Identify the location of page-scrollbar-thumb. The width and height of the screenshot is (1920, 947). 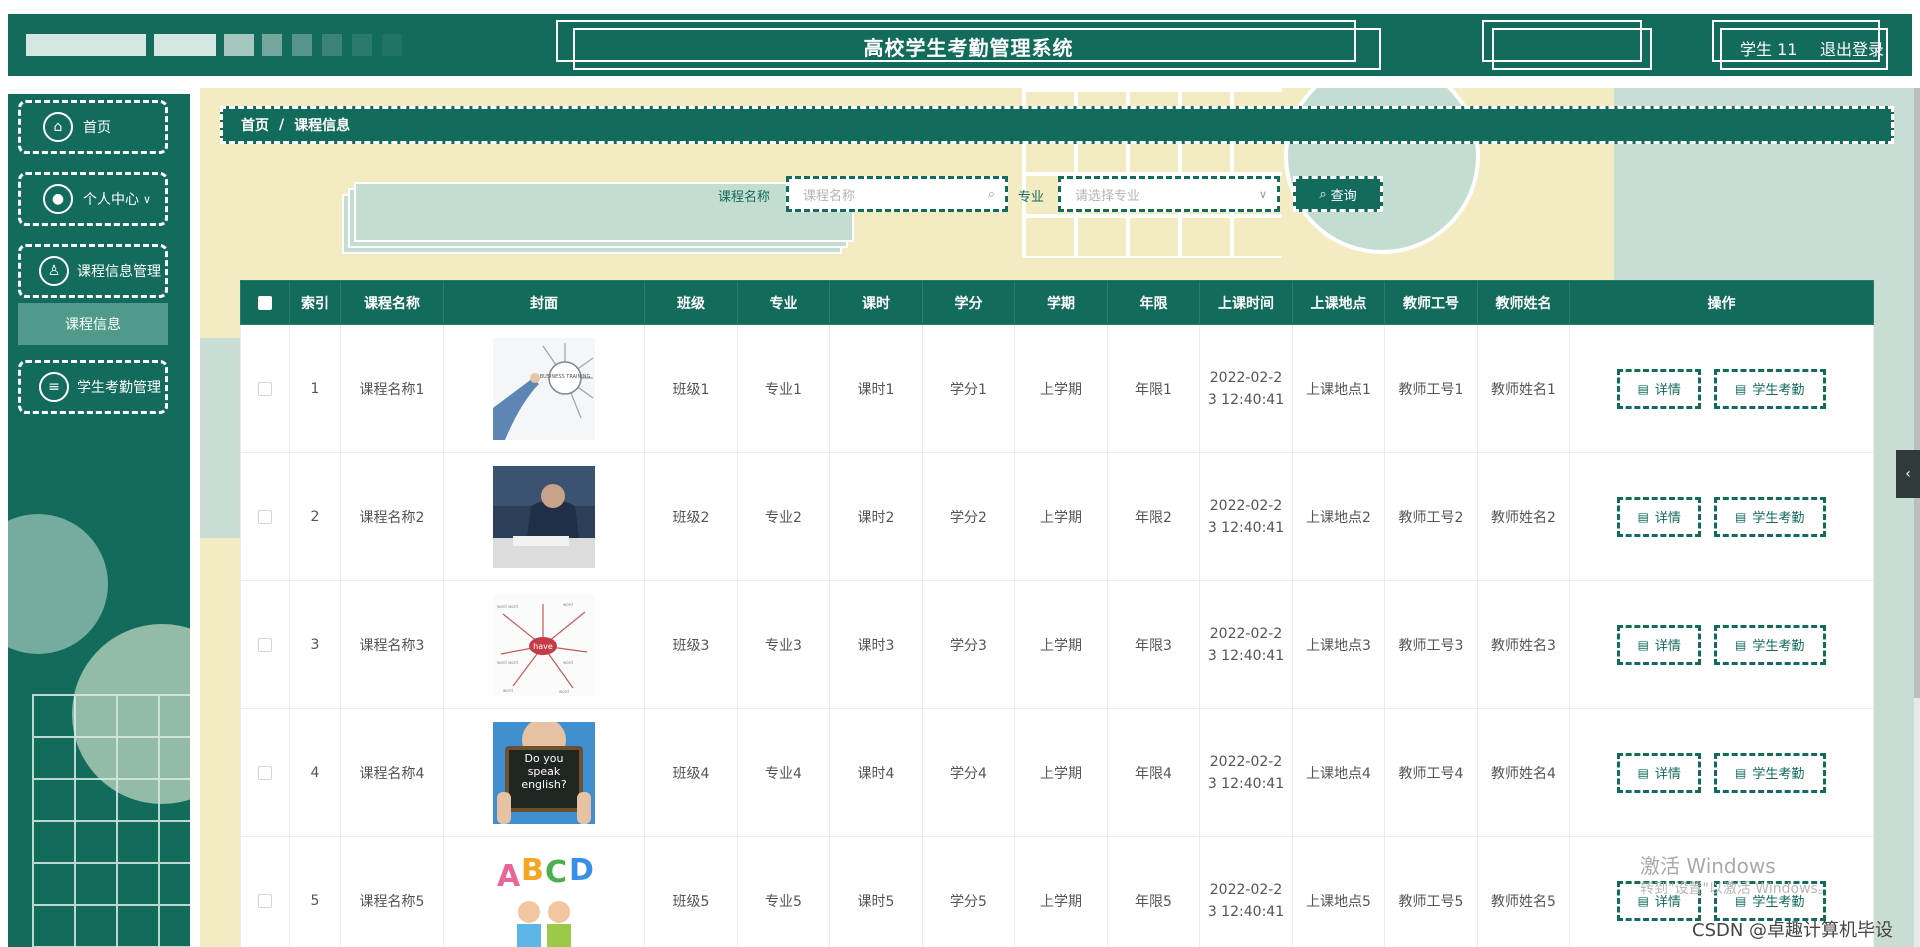
(1917, 393).